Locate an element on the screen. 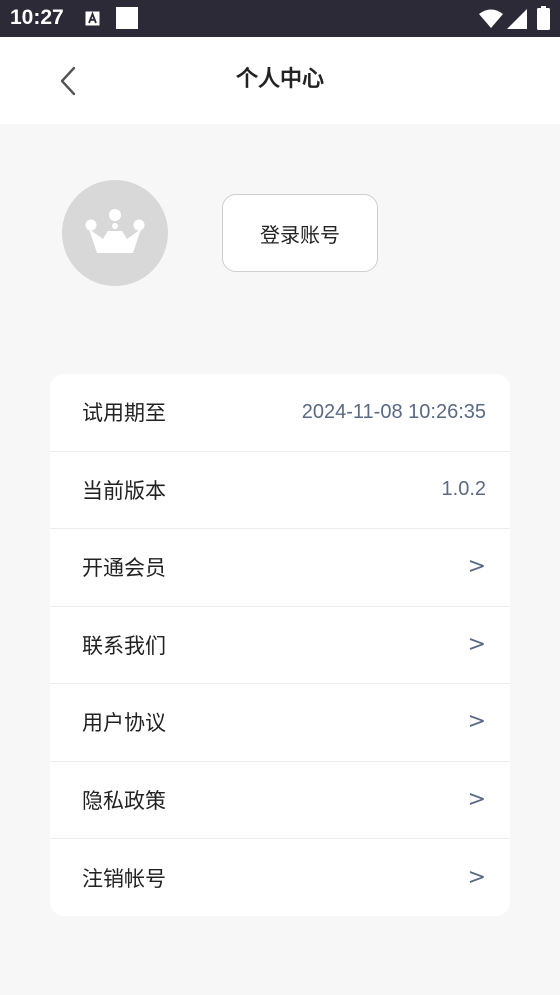 The width and height of the screenshot is (560, 995). menu-label: 开通会员 is located at coordinates (124, 568).